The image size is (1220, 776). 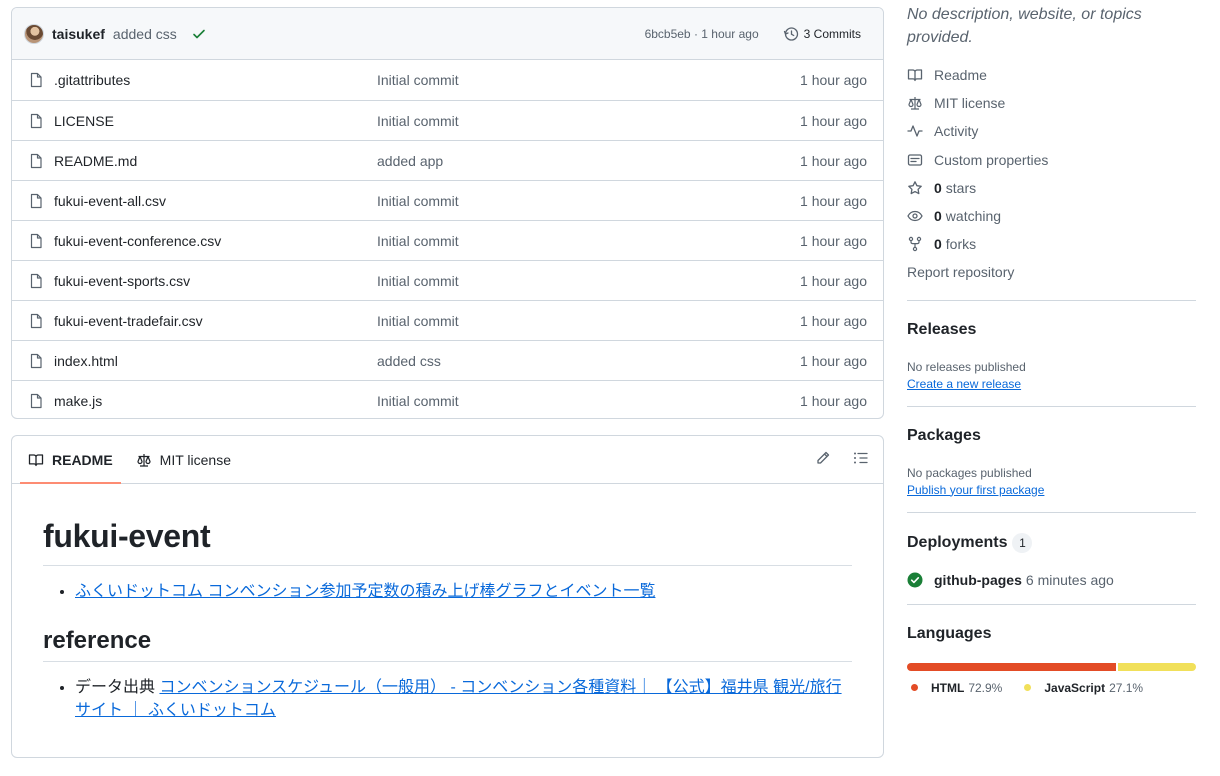 I want to click on note-icon, so click(x=915, y=160).